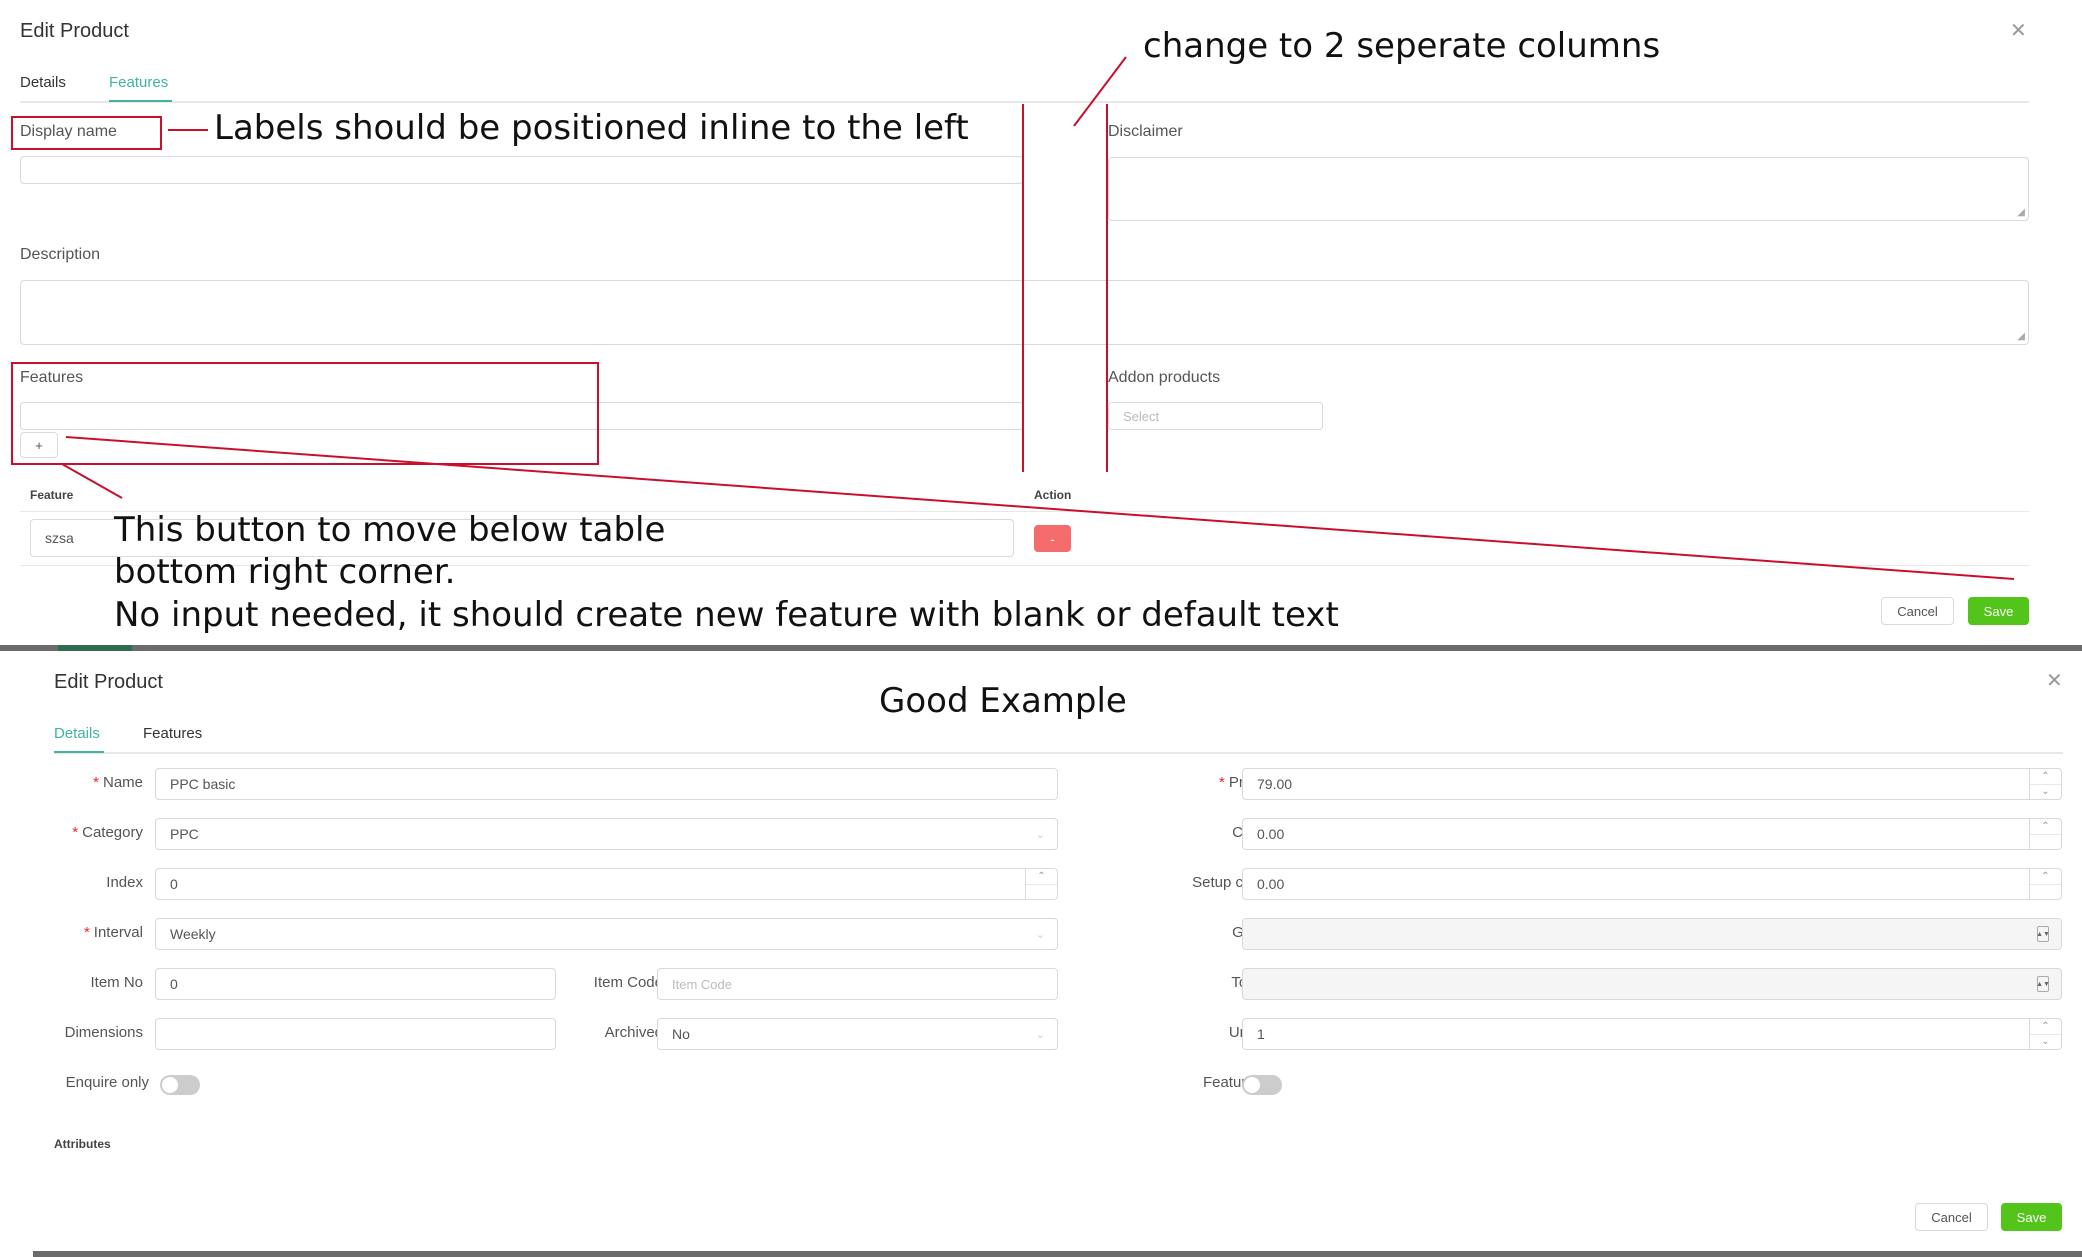  Describe the element at coordinates (172, 733) in the screenshot. I see `tab-features: Features` at that location.